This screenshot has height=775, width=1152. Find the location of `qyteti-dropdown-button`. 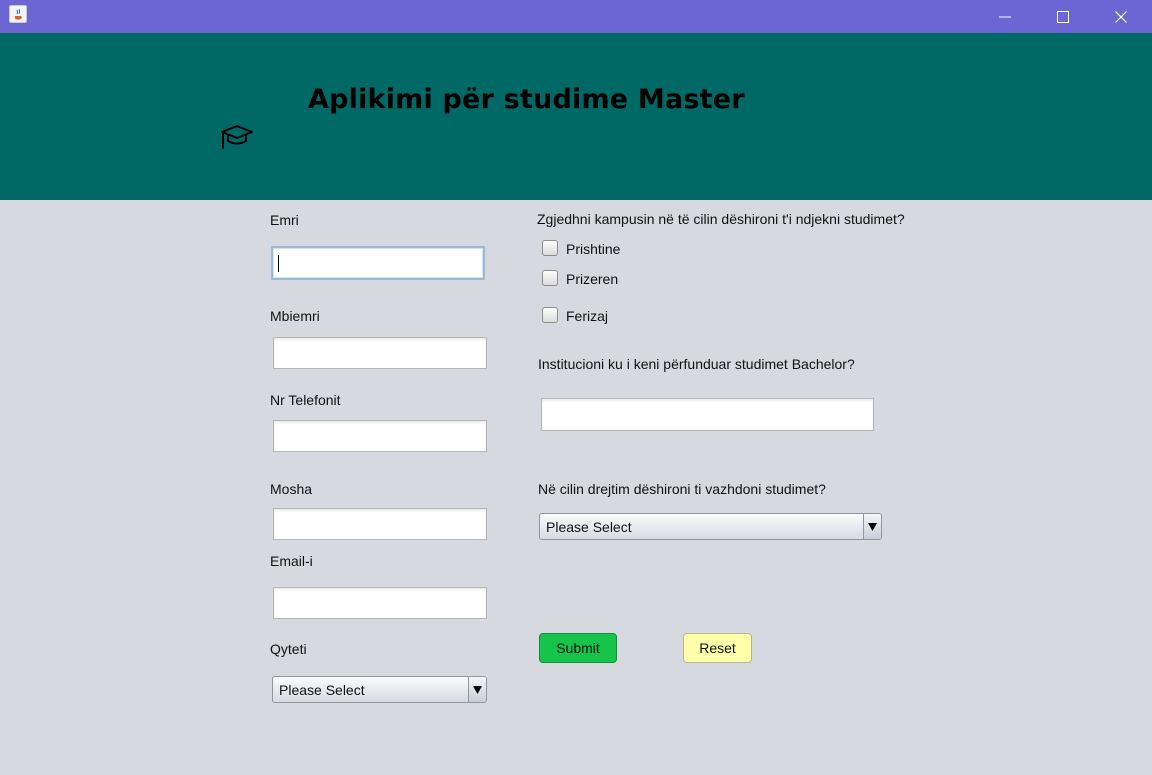

qyteti-dropdown-button is located at coordinates (477, 689).